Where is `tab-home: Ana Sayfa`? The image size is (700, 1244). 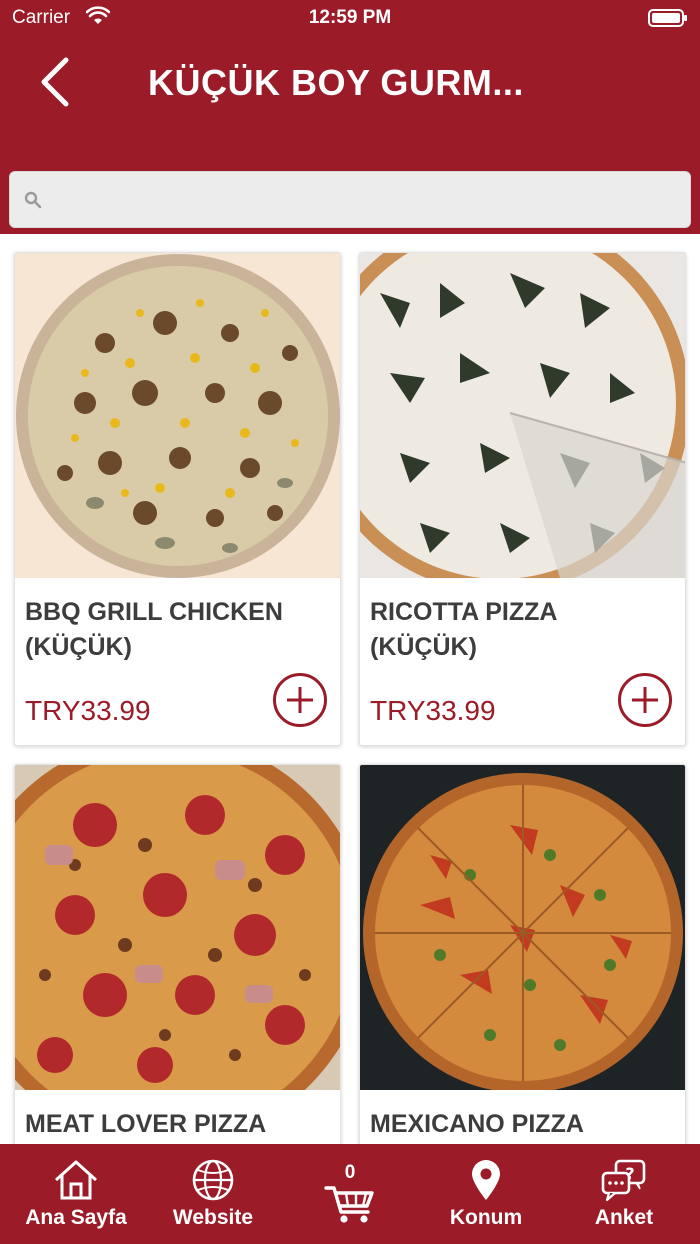
tab-home: Ana Sayfa is located at coordinates (76, 1194).